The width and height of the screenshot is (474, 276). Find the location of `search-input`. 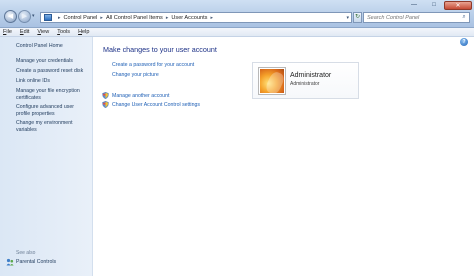

search-input is located at coordinates (411, 17).